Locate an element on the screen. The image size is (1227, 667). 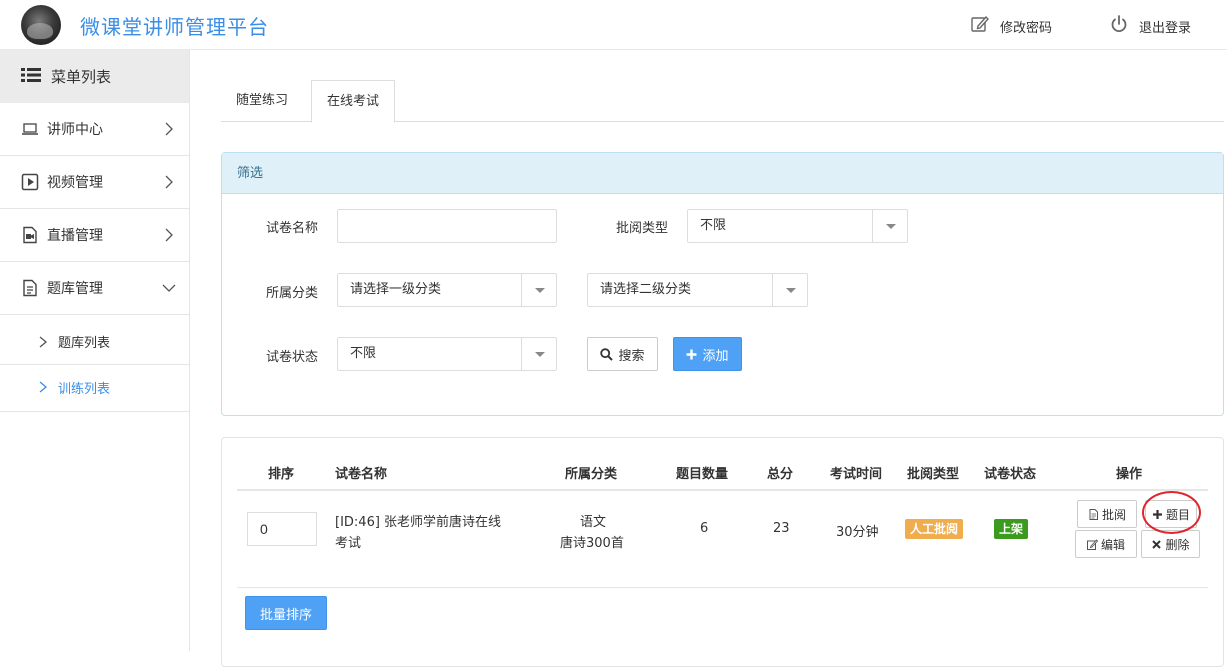
sidebar-item-video-management: 视频管理 is located at coordinates (94, 182).